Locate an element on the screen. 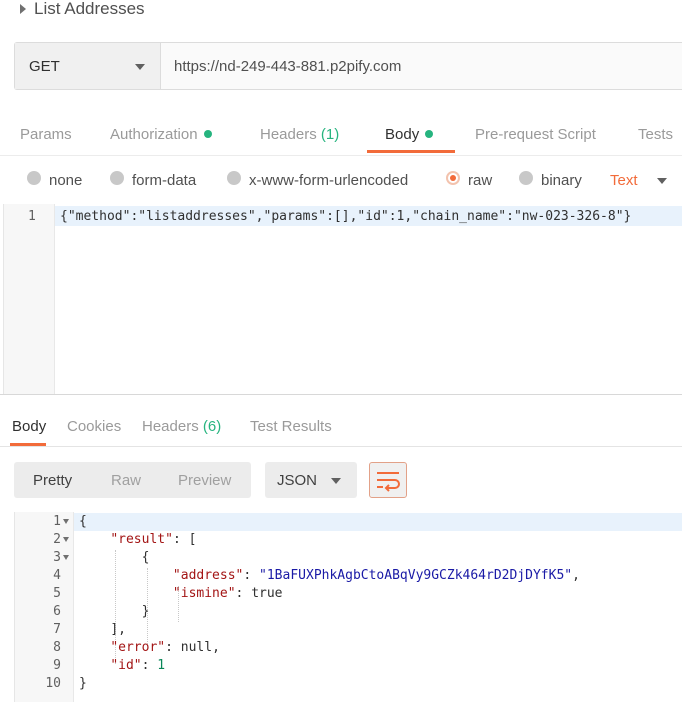  radio-raw is located at coordinates (453, 178).